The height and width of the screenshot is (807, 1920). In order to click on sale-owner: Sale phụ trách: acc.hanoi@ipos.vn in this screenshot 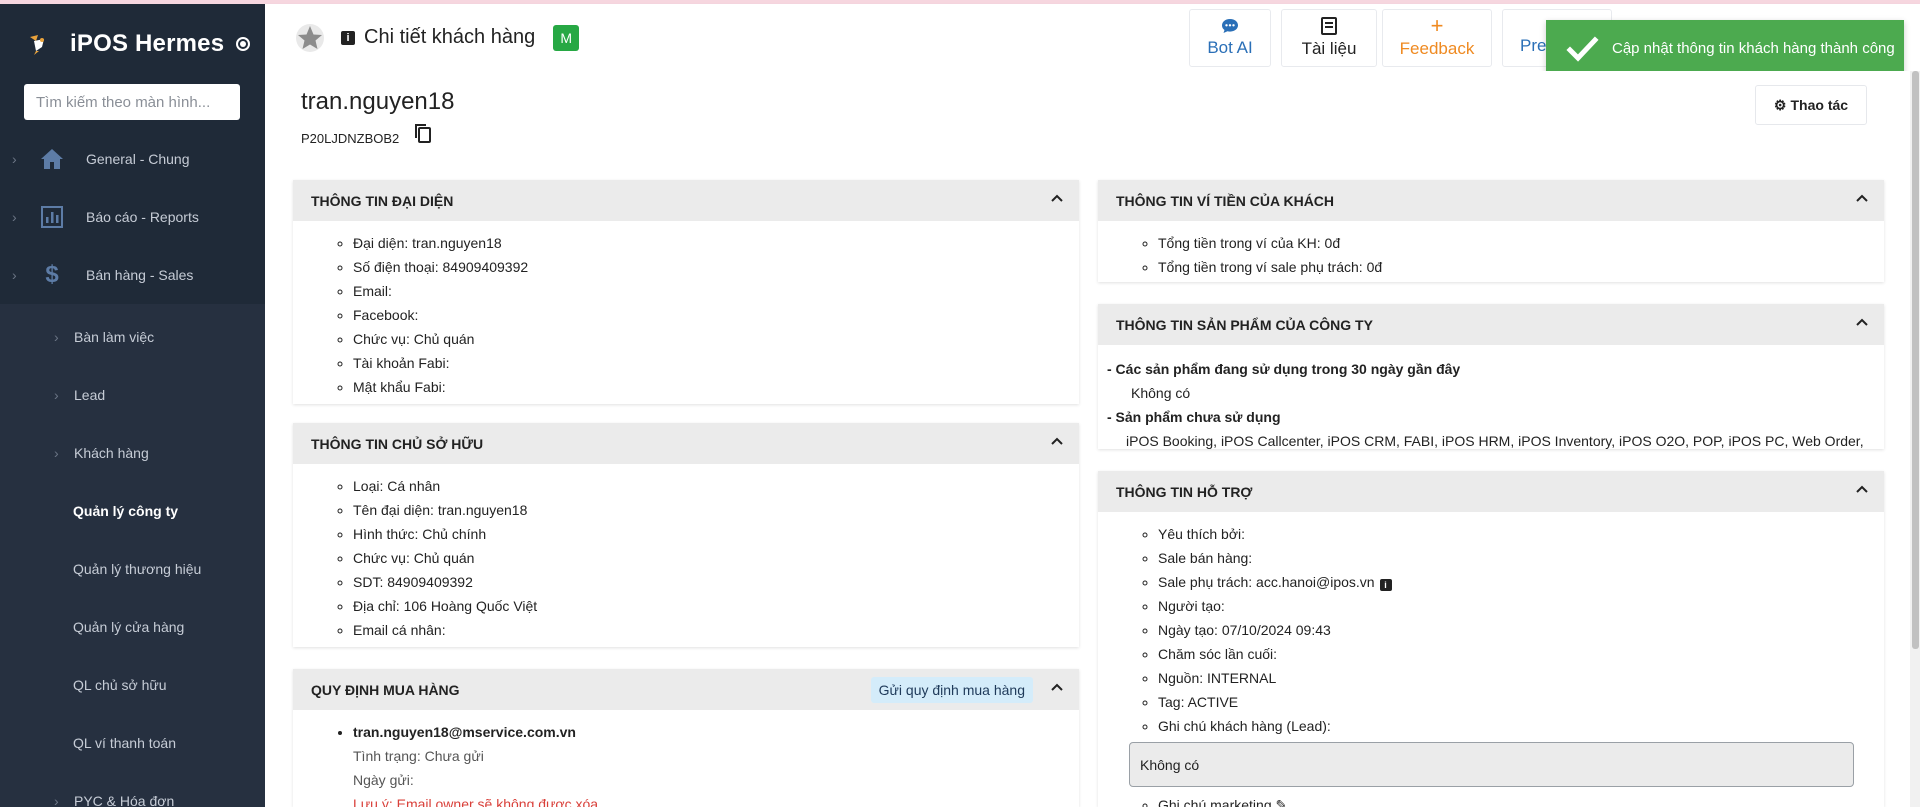, I will do `click(1266, 582)`.